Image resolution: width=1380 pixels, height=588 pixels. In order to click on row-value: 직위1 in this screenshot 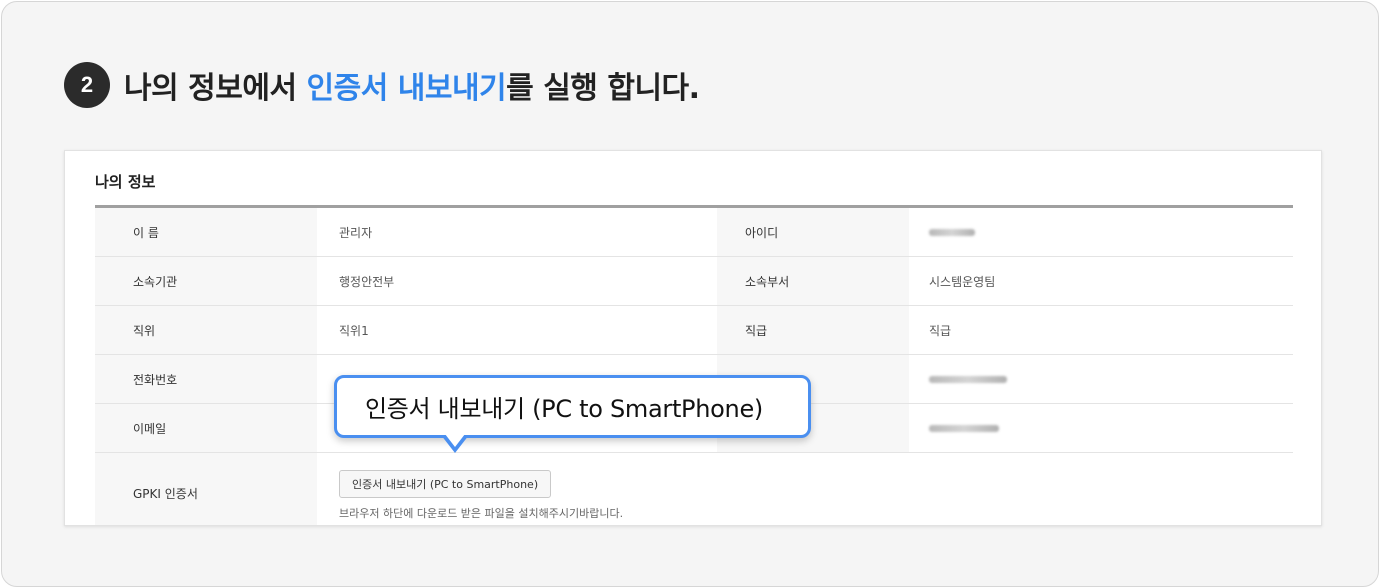, I will do `click(354, 330)`.